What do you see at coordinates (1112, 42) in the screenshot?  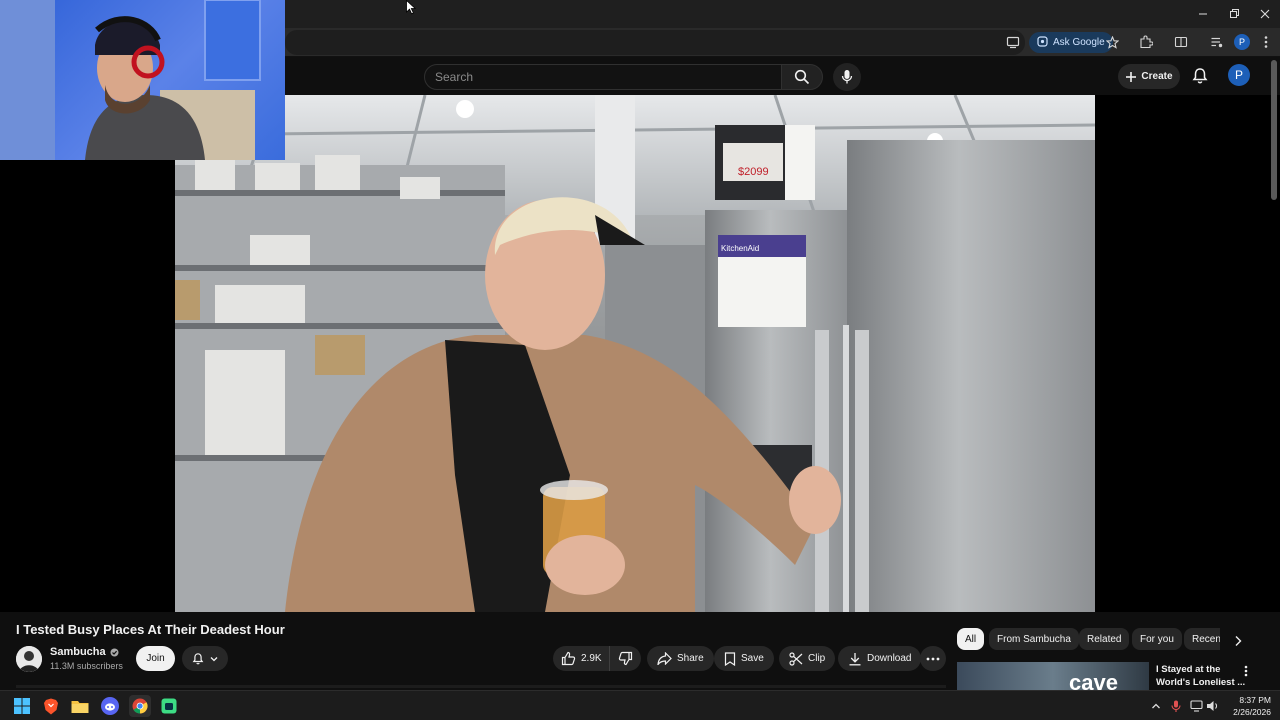 I see `bookmark-star-icon` at bounding box center [1112, 42].